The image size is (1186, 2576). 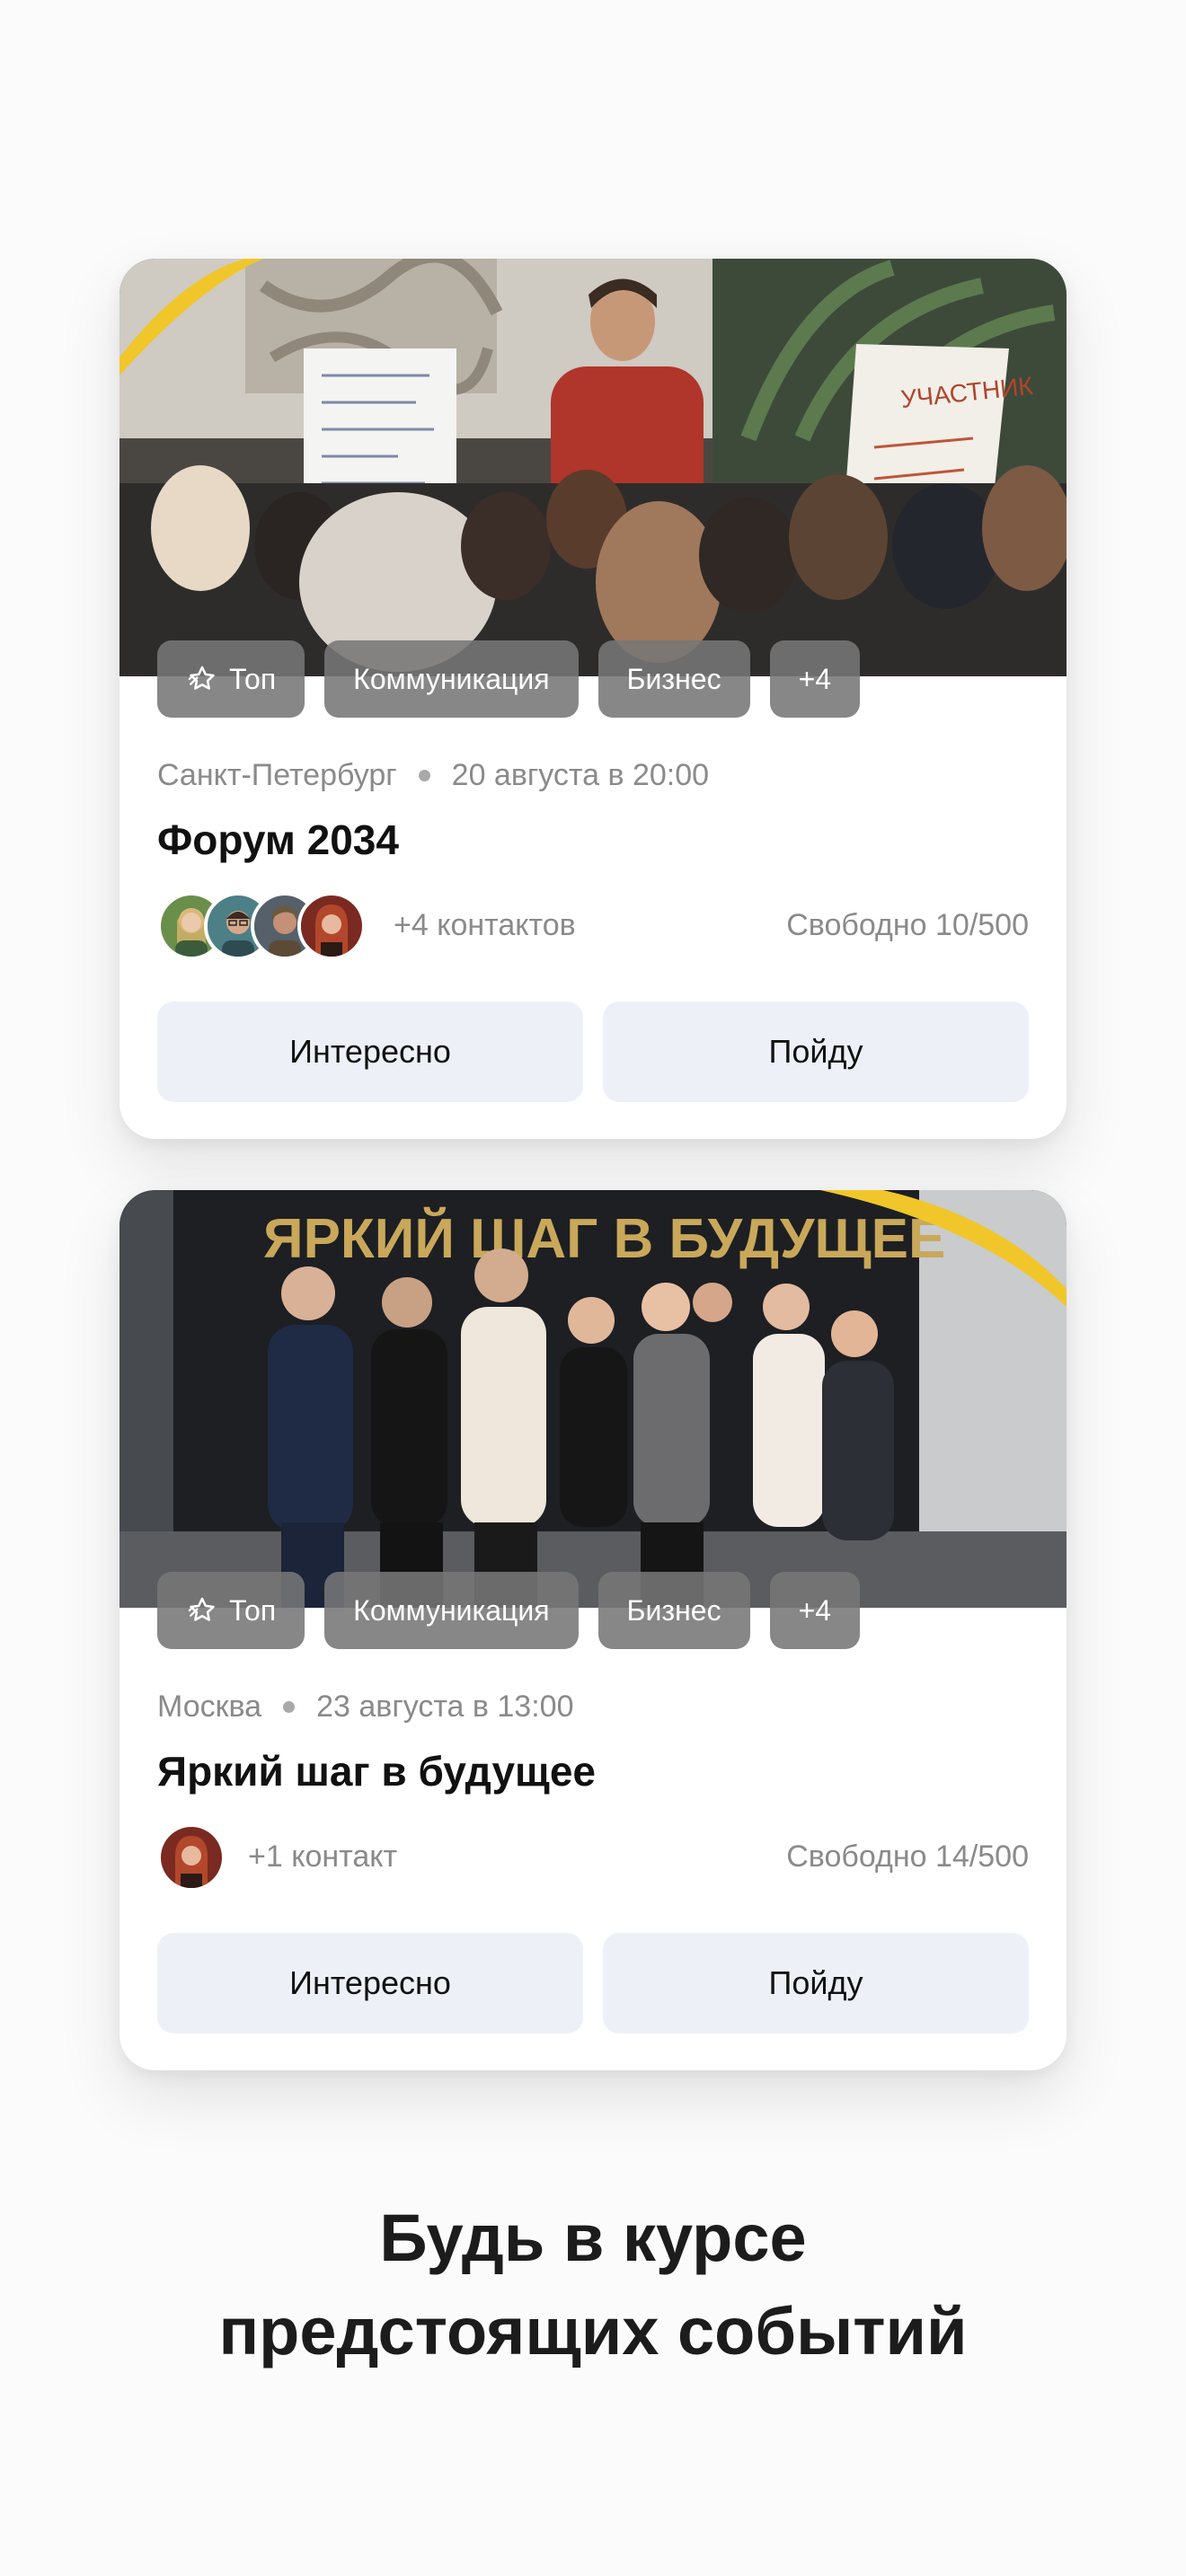 I want to click on event-city: Санкт-Петербург, so click(x=277, y=775).